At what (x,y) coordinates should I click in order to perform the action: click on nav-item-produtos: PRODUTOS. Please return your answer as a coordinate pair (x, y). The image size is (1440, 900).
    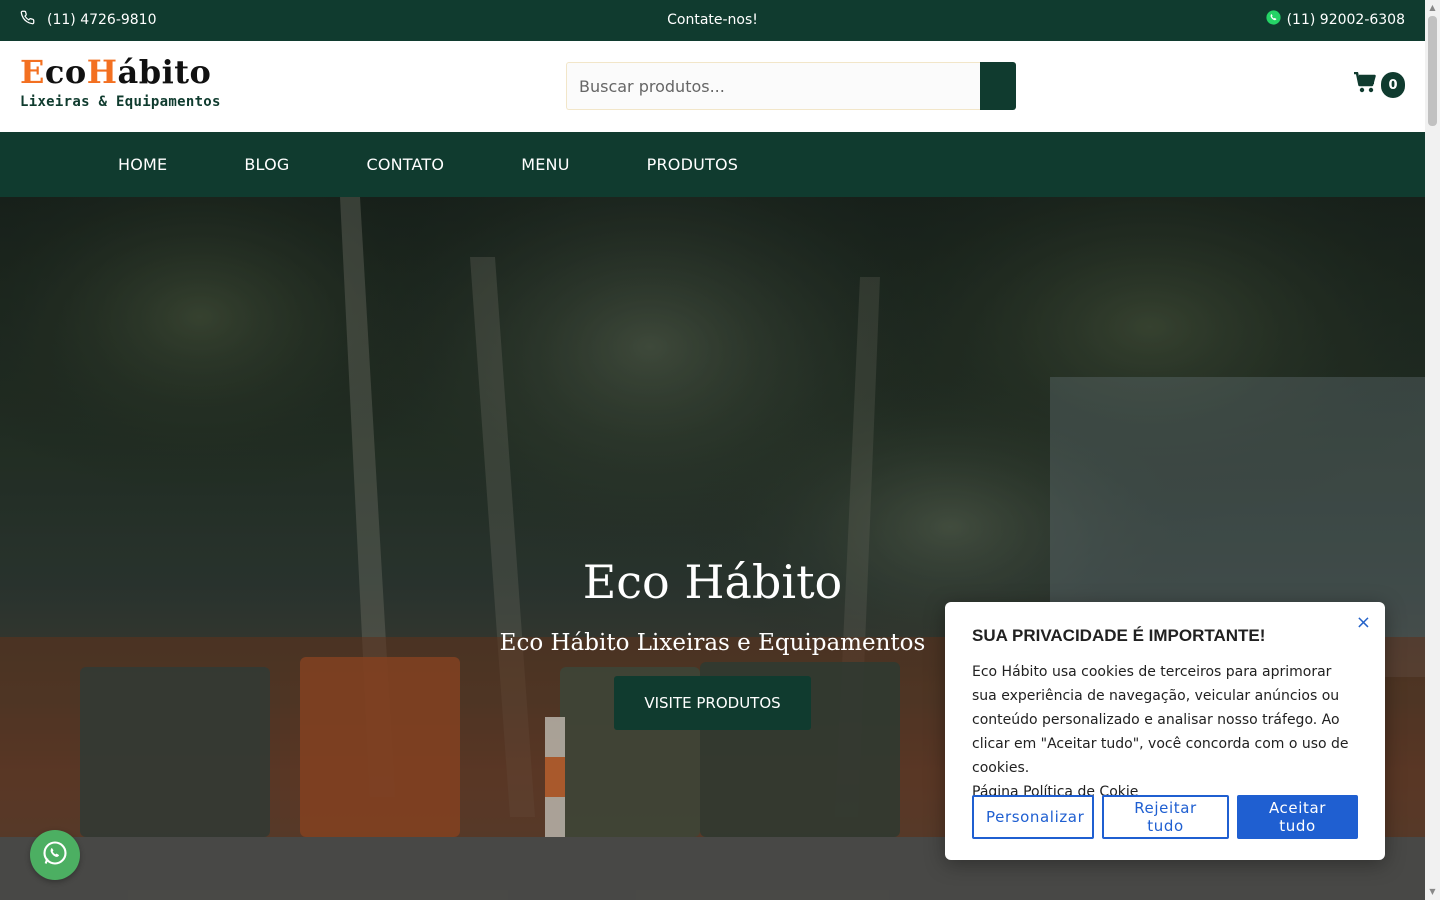
    Looking at the image, I should click on (693, 164).